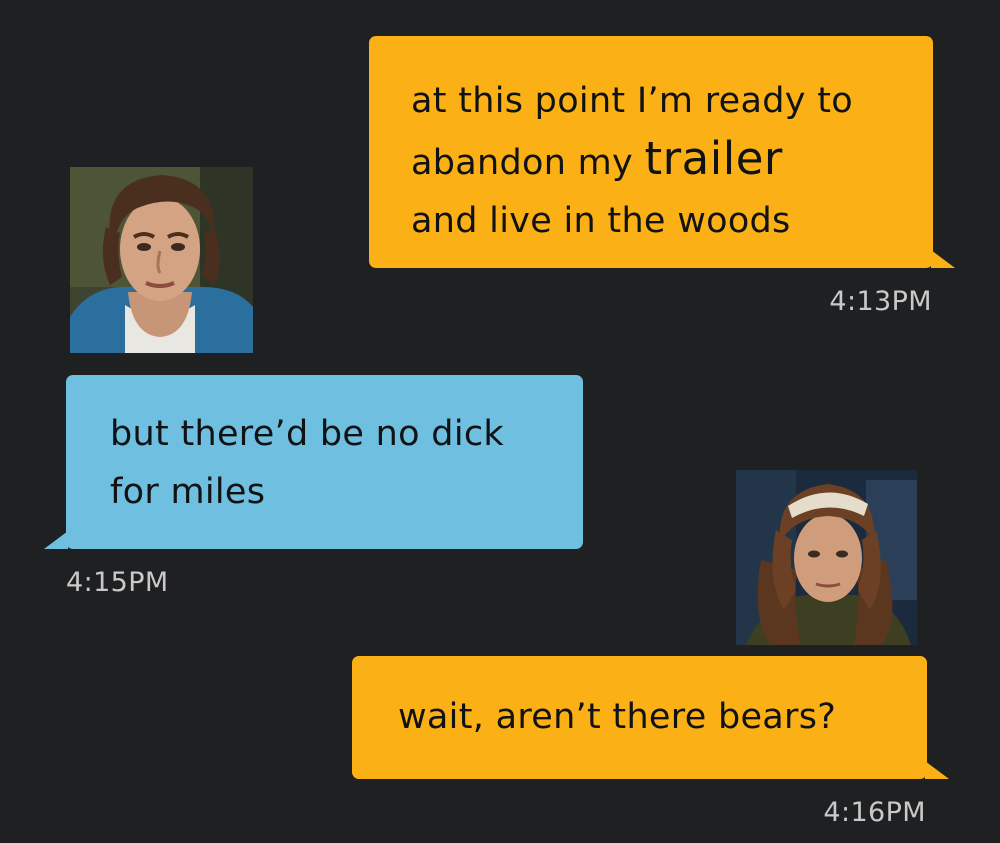 The image size is (1000, 843). What do you see at coordinates (632, 101) in the screenshot?
I see `message-text-line: at this point I’m ready to` at bounding box center [632, 101].